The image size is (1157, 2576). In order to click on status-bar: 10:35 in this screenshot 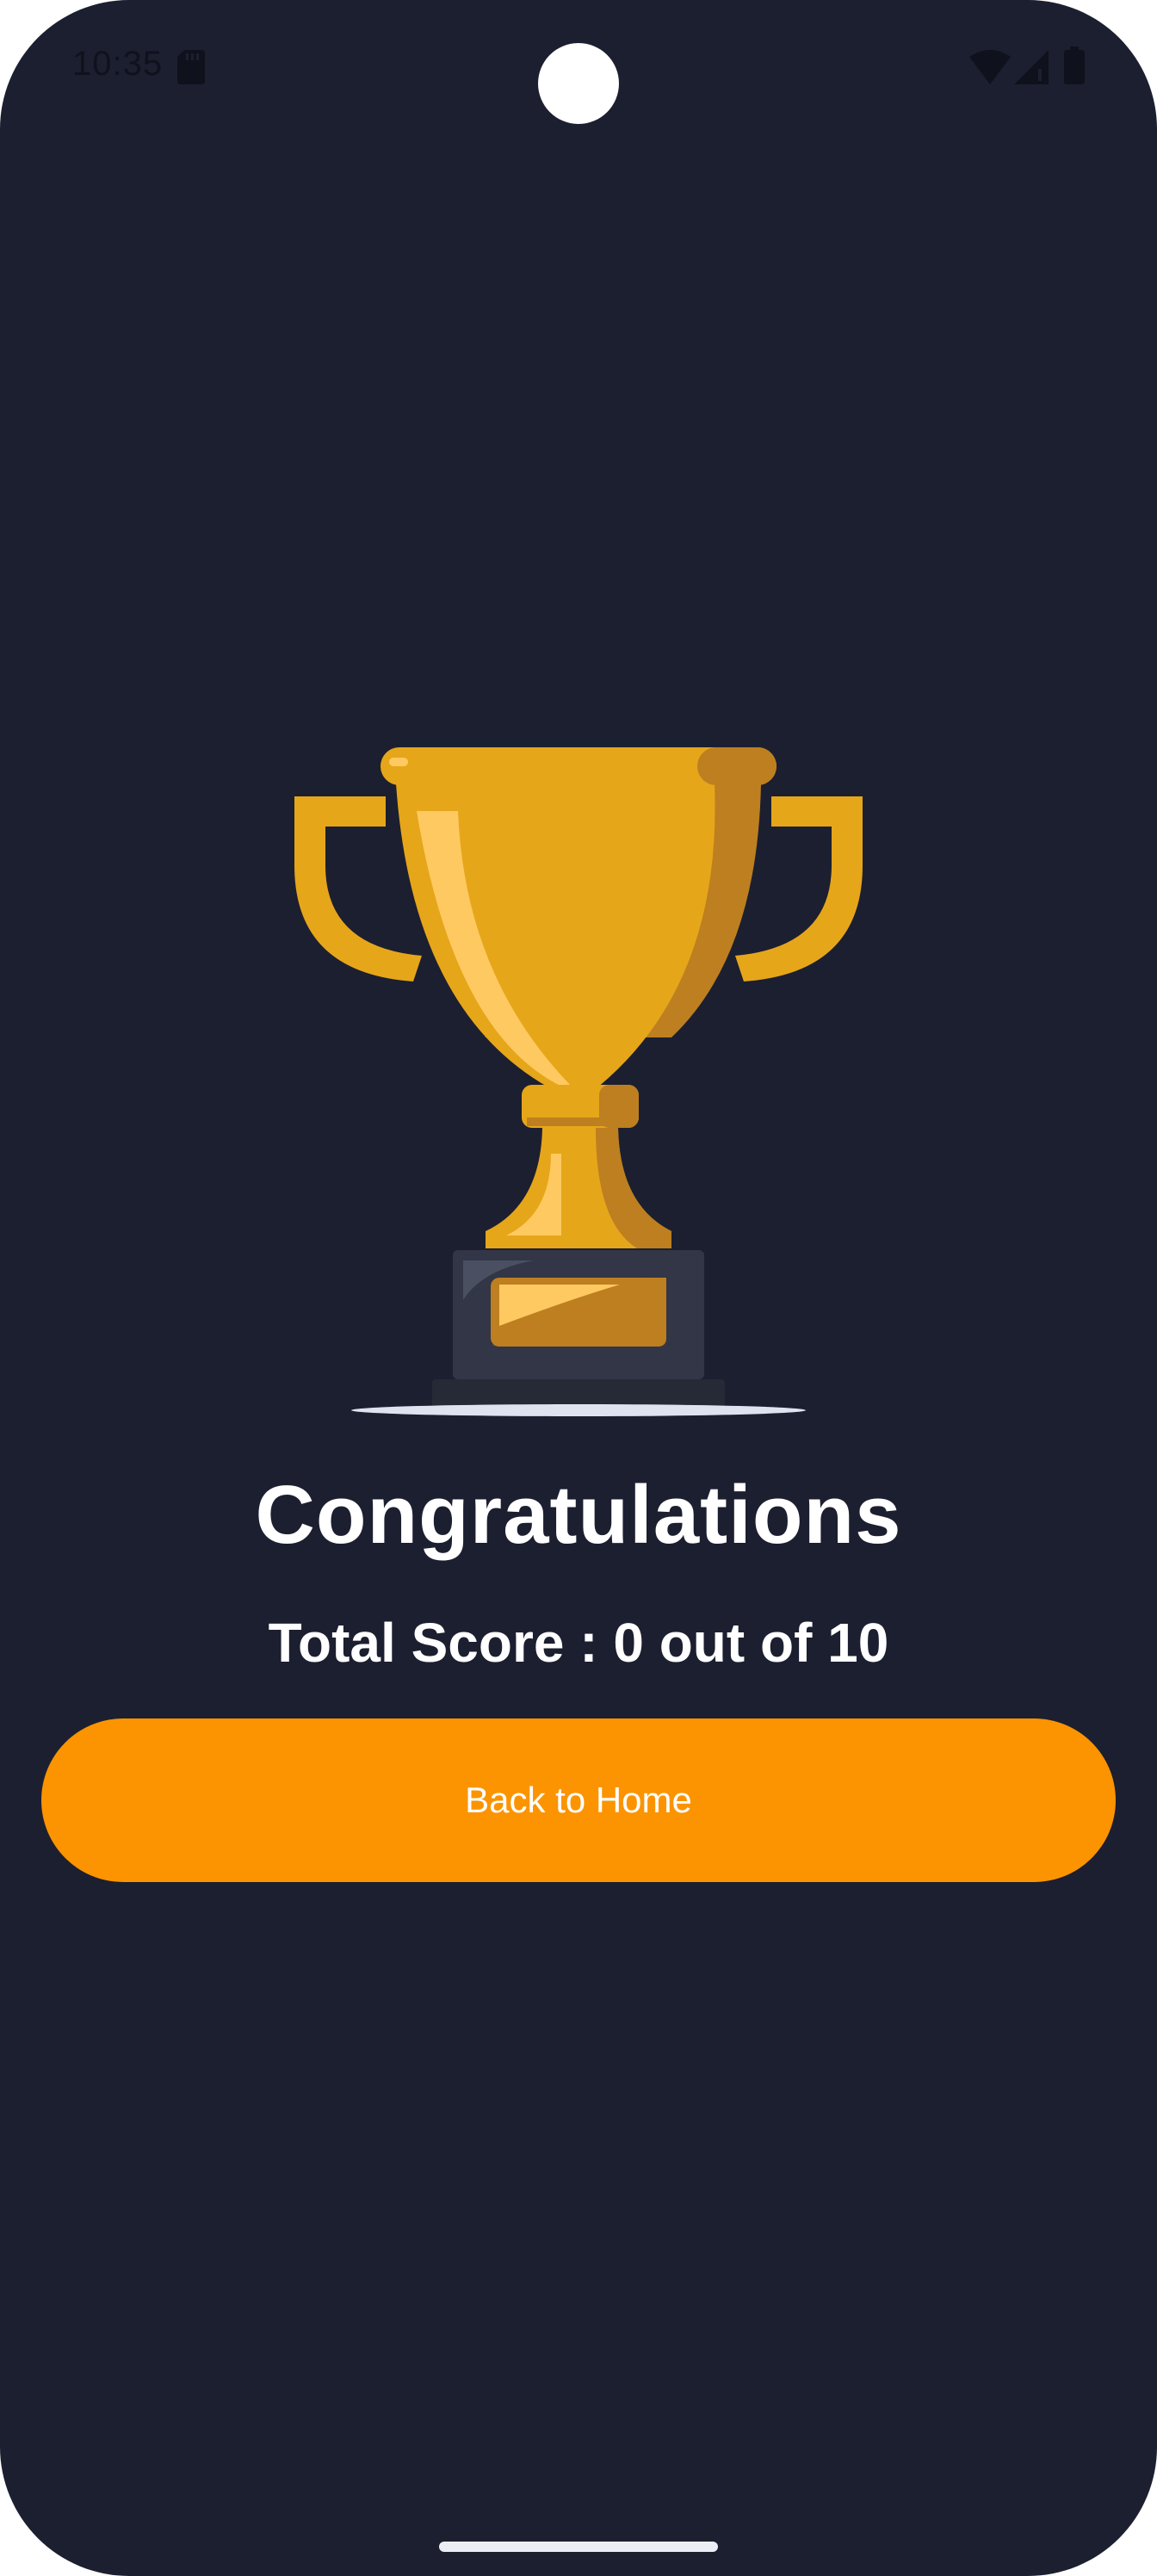, I will do `click(579, 69)`.